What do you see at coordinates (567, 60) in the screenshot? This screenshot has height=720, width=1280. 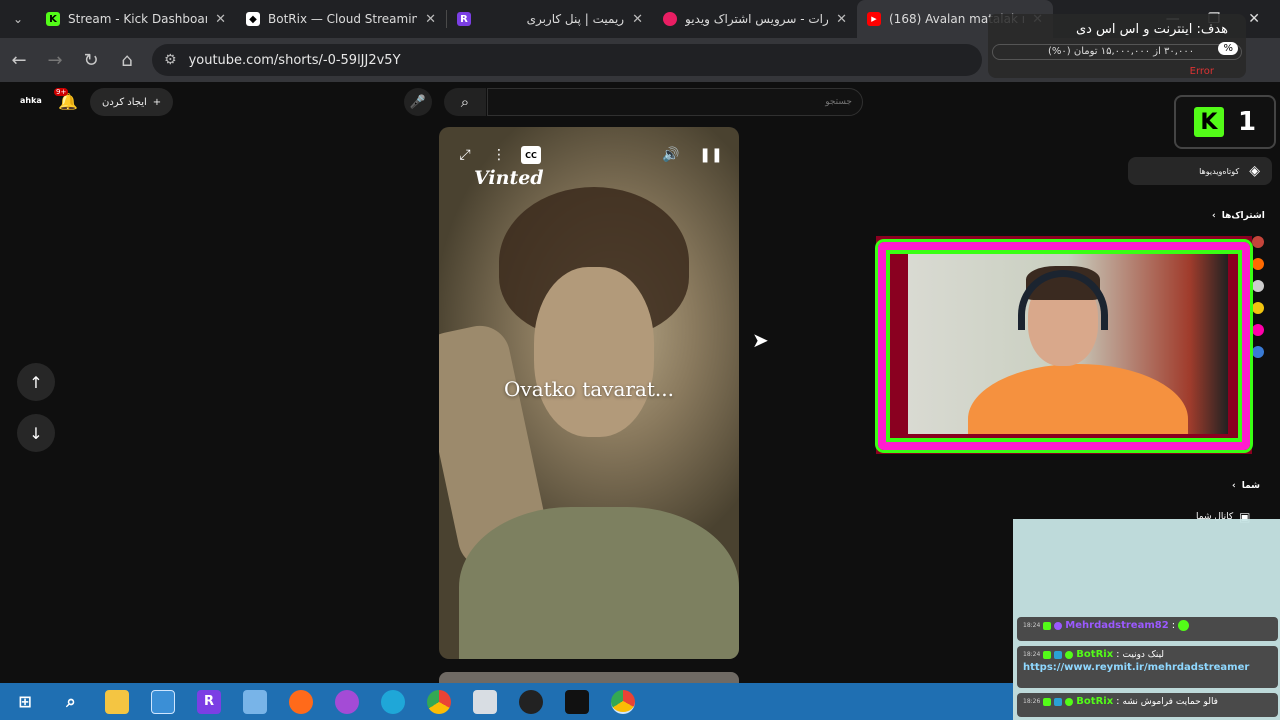 I see `address-bar: ⚙ youtube.com/shorts/-0-59lJJ2v5Y` at bounding box center [567, 60].